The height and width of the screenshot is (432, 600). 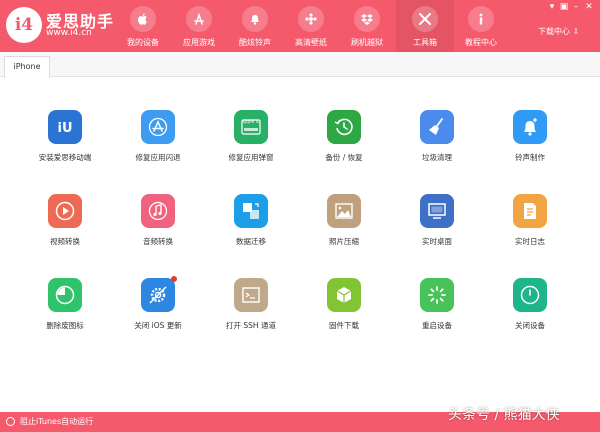 I want to click on tile-label: 垃圾清理, so click(x=437, y=157).